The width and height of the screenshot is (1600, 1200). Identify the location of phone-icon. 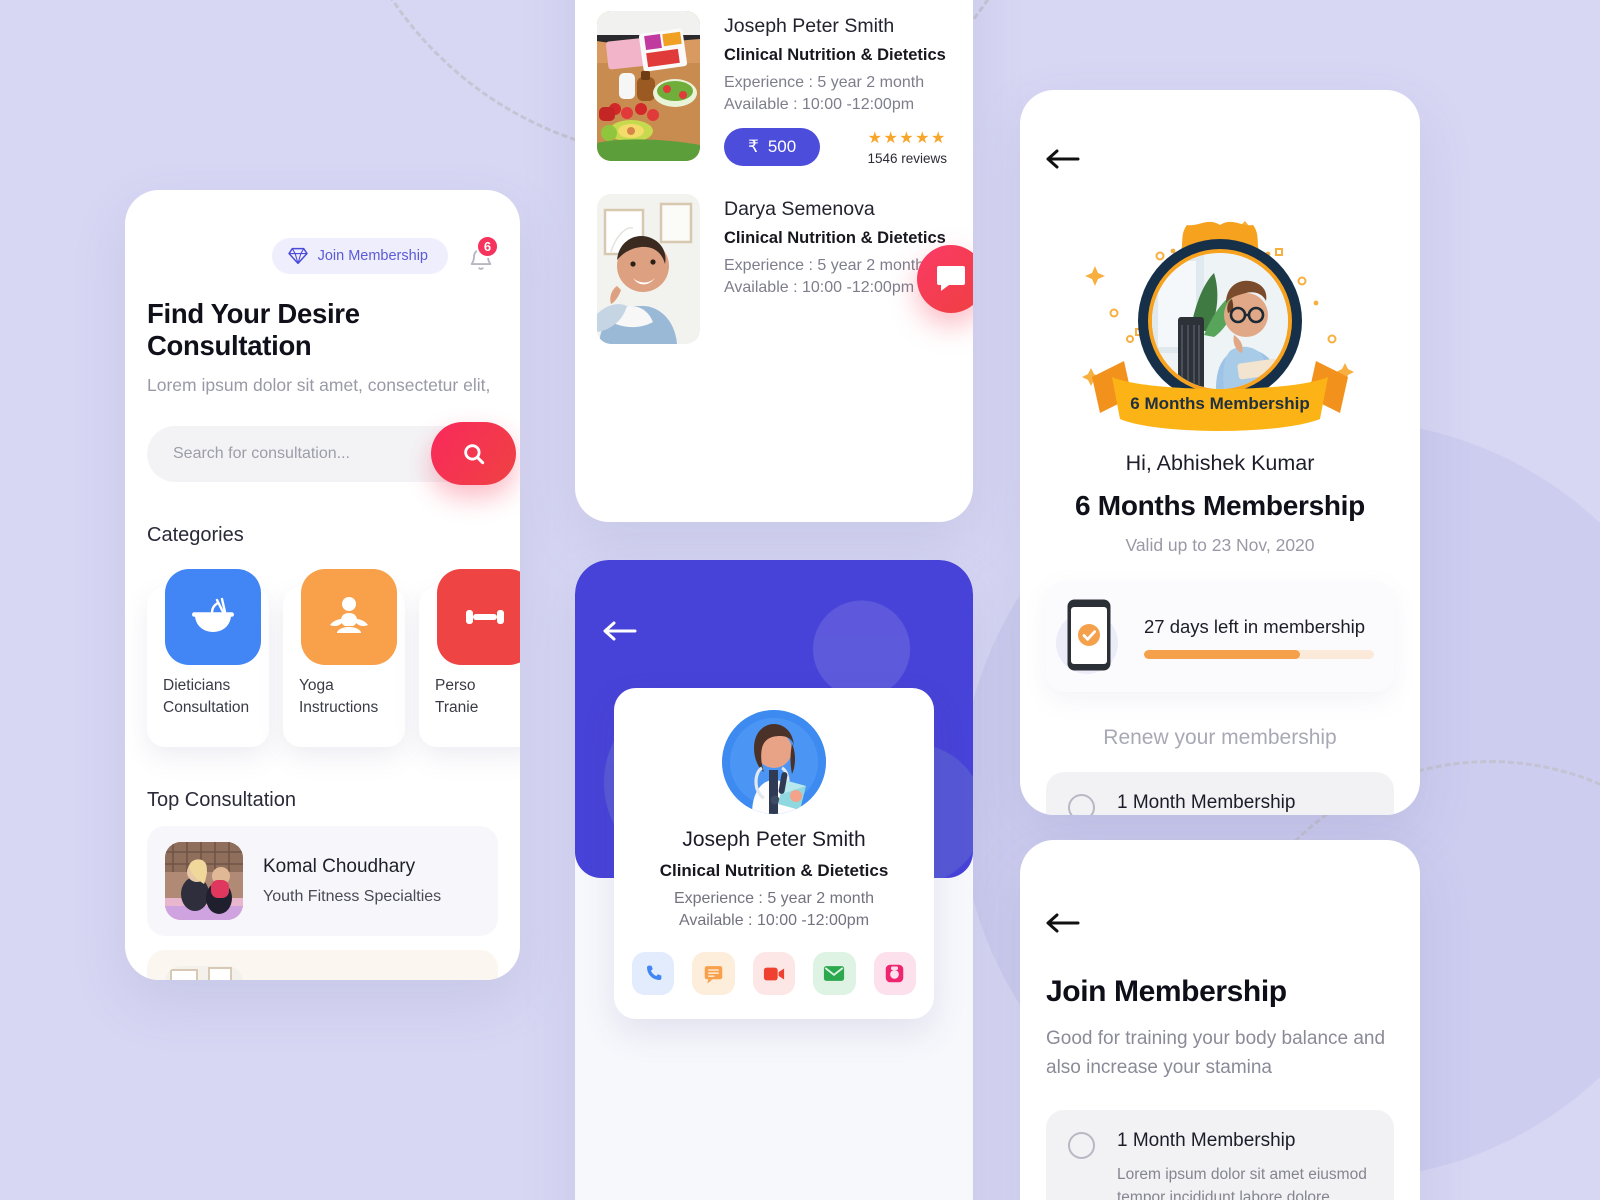
(654, 972).